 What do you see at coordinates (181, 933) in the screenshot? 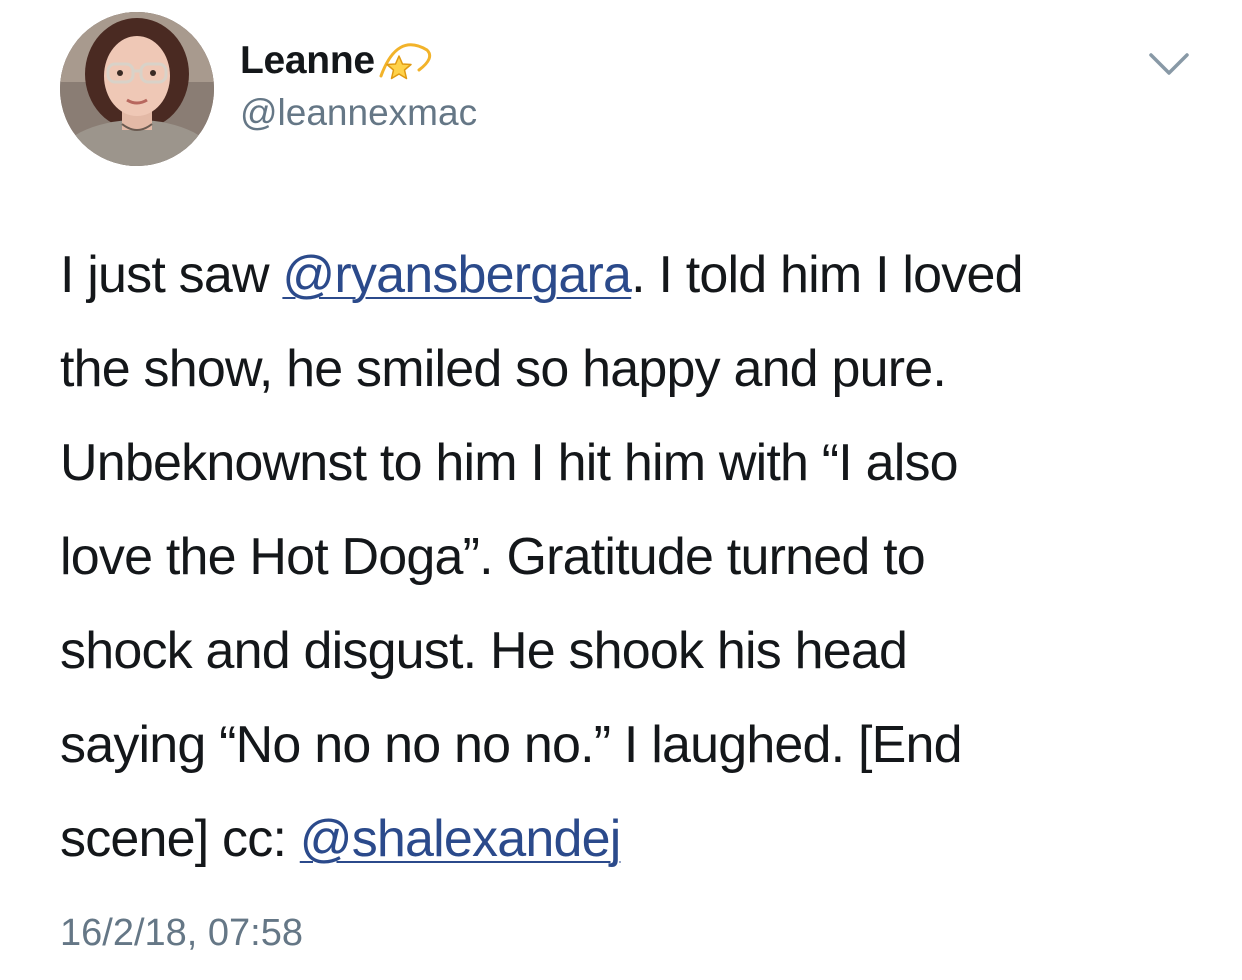
I see `tweet-timestamp: 16/2/18, 07:58` at bounding box center [181, 933].